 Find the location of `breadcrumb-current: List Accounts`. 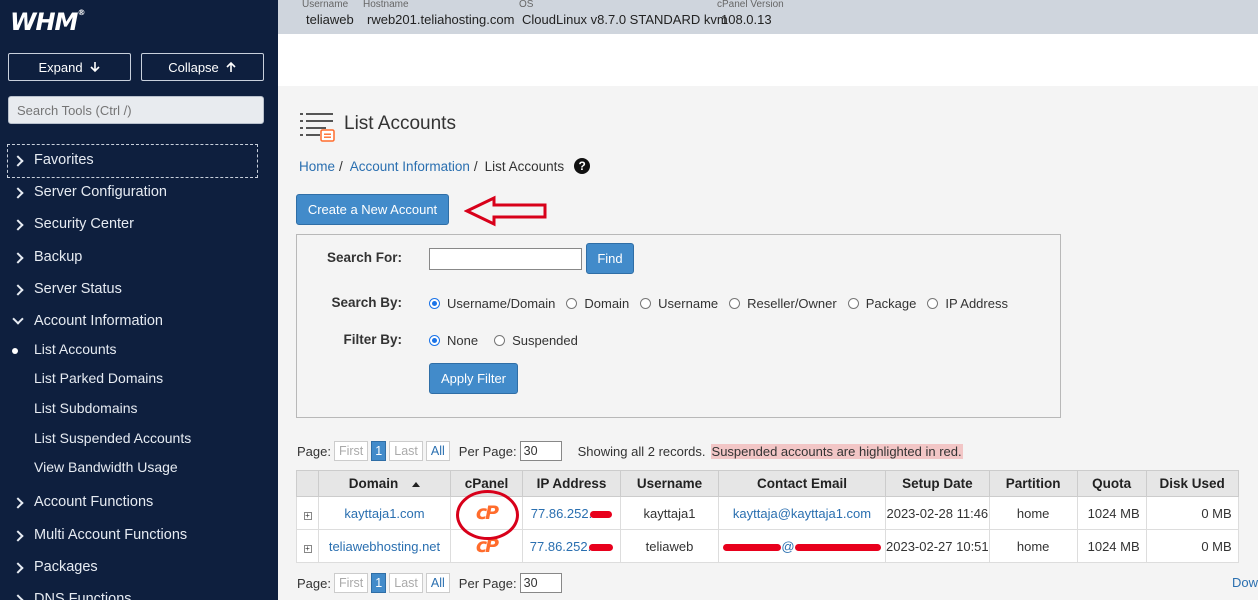

breadcrumb-current: List Accounts is located at coordinates (524, 166).